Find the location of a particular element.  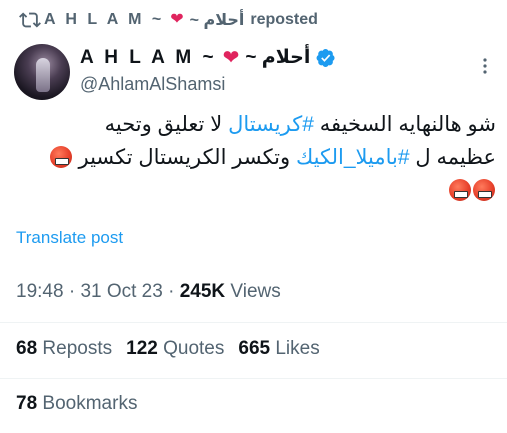

quotes-stat: 122 Quotes is located at coordinates (175, 349).